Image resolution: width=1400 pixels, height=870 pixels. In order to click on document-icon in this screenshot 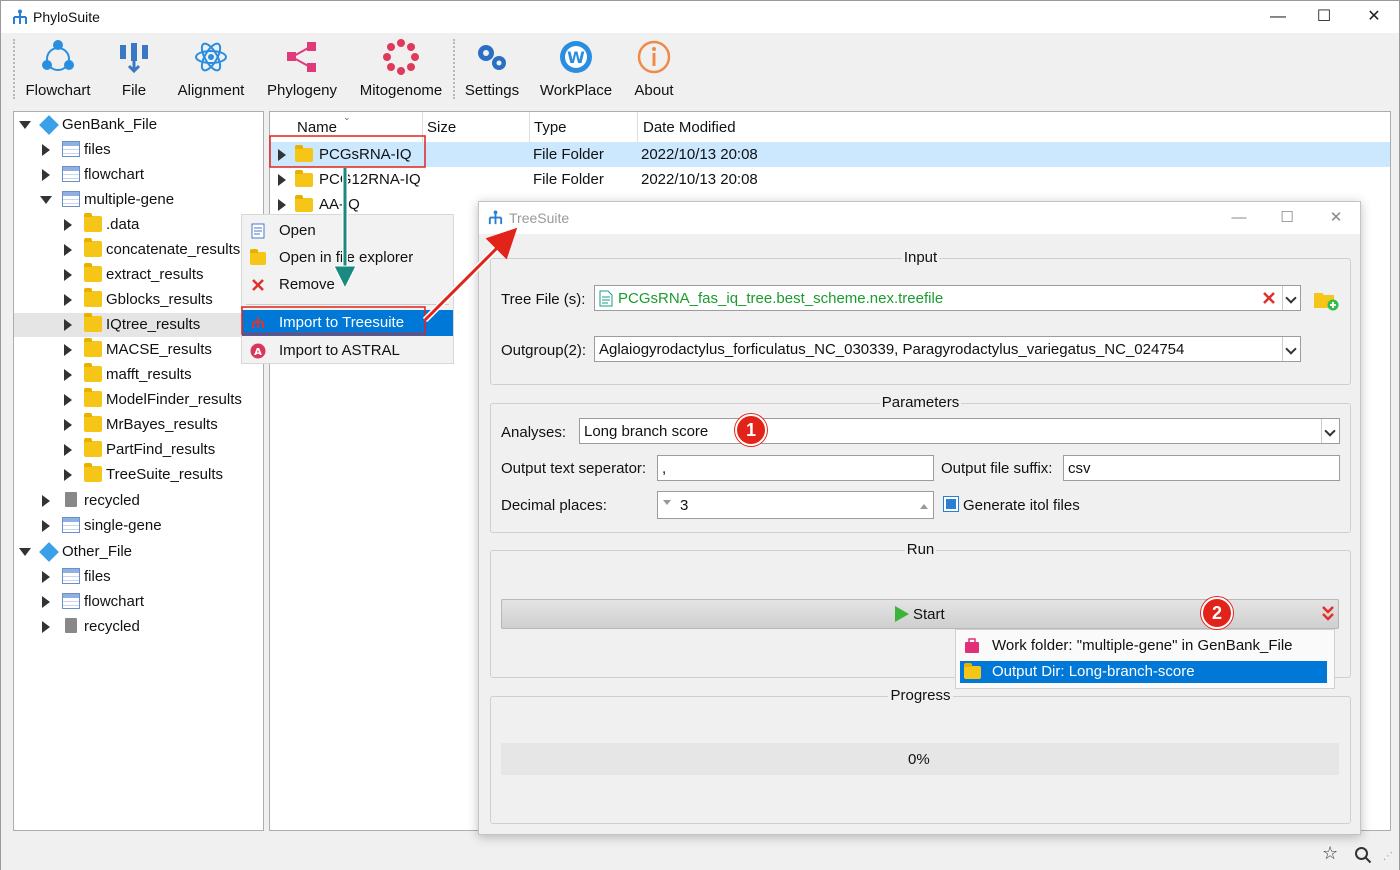, I will do `click(606, 298)`.